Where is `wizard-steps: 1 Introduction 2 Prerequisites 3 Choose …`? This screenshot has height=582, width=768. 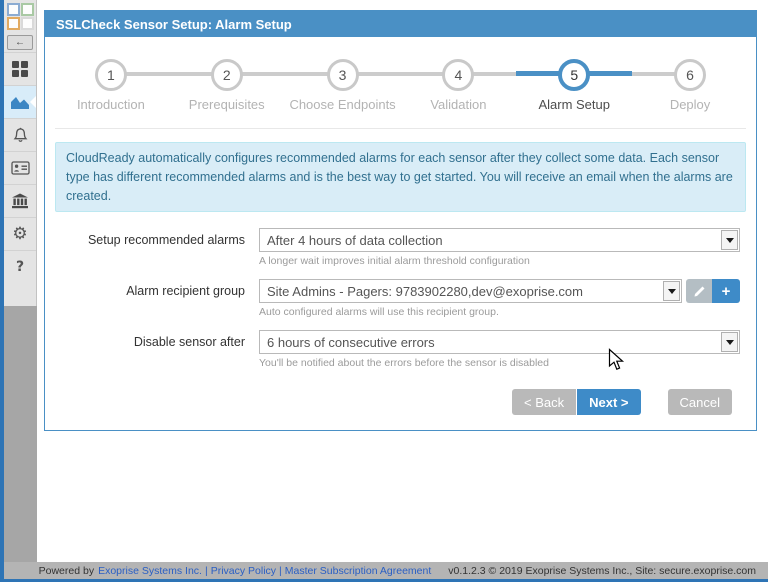
wizard-steps: 1 Introduction 2 Prerequisites 3 Choose … is located at coordinates (400, 74).